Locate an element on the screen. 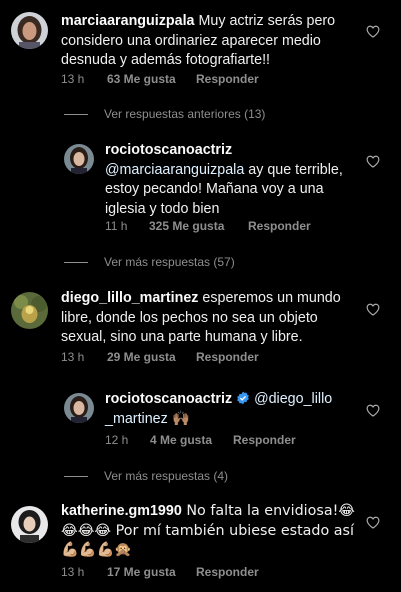  comment-likes: 29 Me gusta is located at coordinates (141, 357).